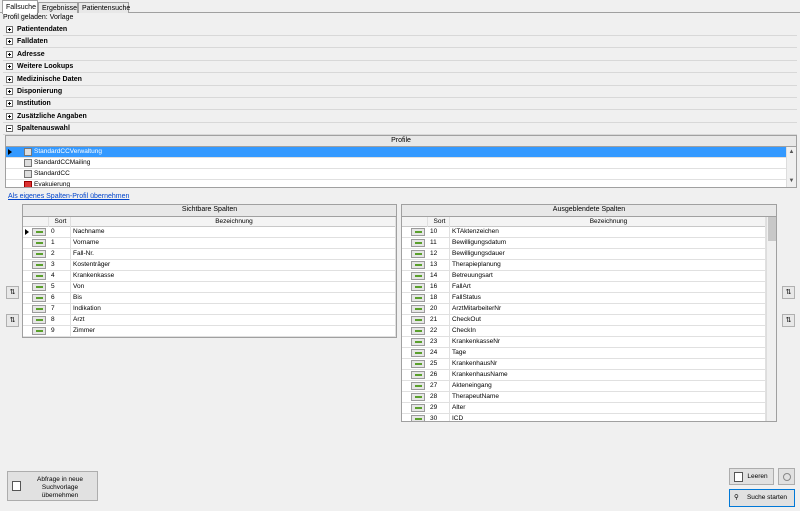 The image size is (800, 511). What do you see at coordinates (788, 292) in the screenshot?
I see `move-up-right-icon: ⇅` at bounding box center [788, 292].